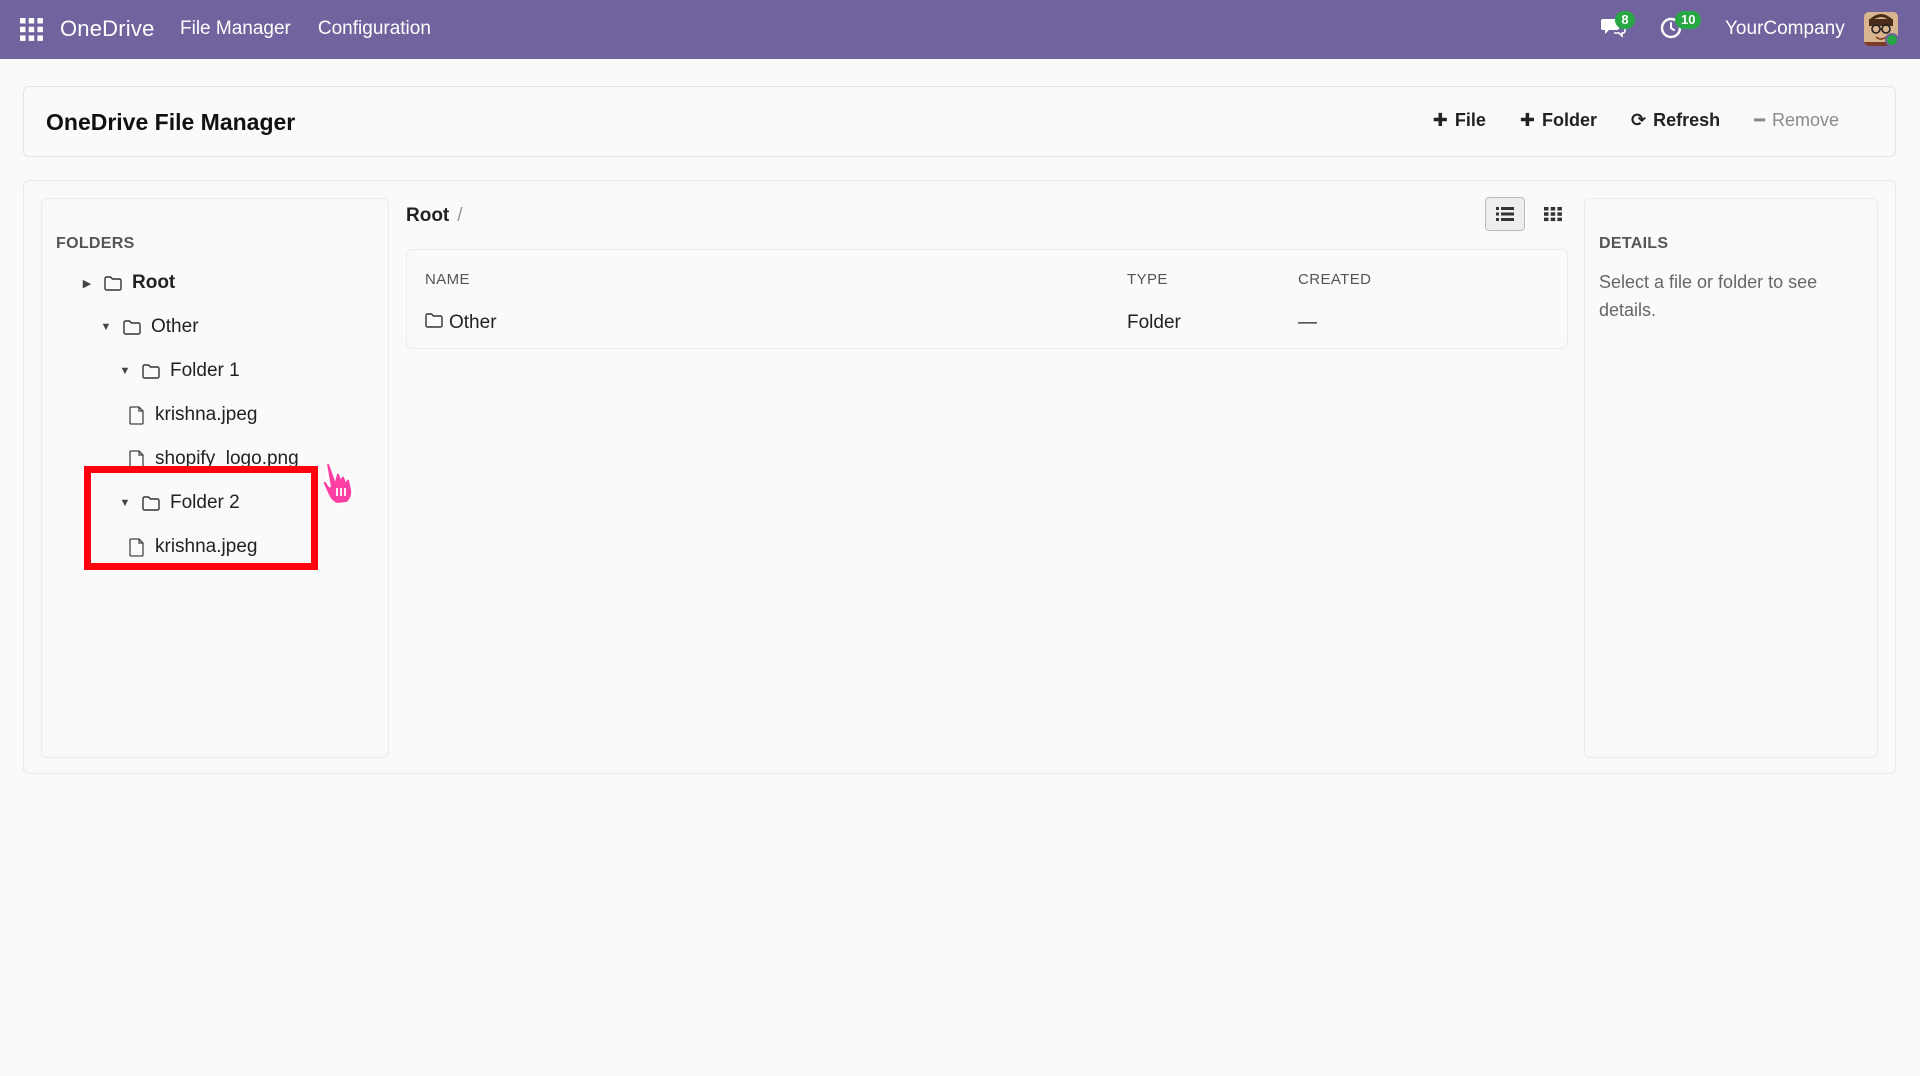 This screenshot has width=1920, height=1076. What do you see at coordinates (1708, 296) in the screenshot?
I see `details-placeholder: Select a file or folder to see details.` at bounding box center [1708, 296].